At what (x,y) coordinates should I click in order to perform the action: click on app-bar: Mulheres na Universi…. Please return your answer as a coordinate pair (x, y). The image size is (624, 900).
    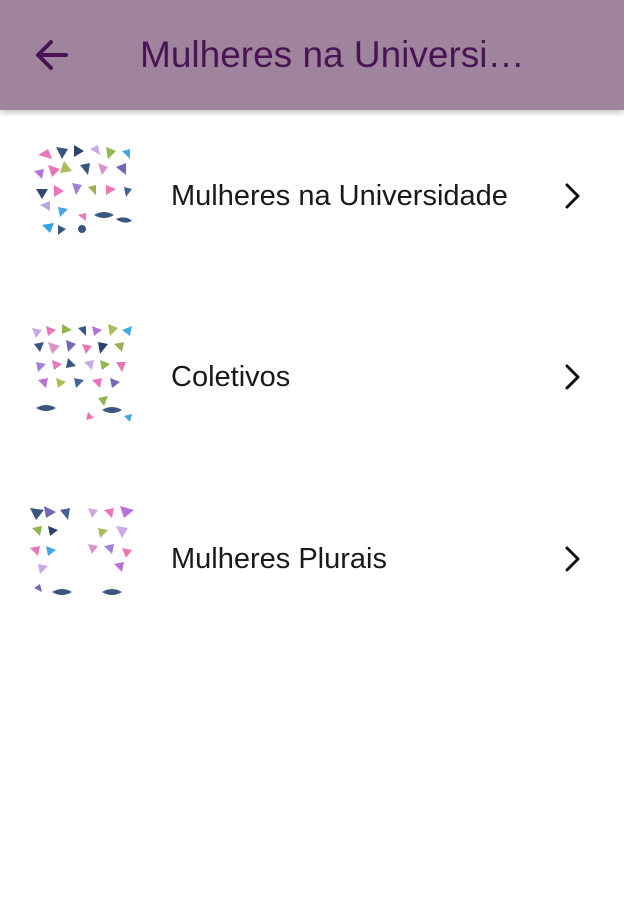
    Looking at the image, I should click on (312, 55).